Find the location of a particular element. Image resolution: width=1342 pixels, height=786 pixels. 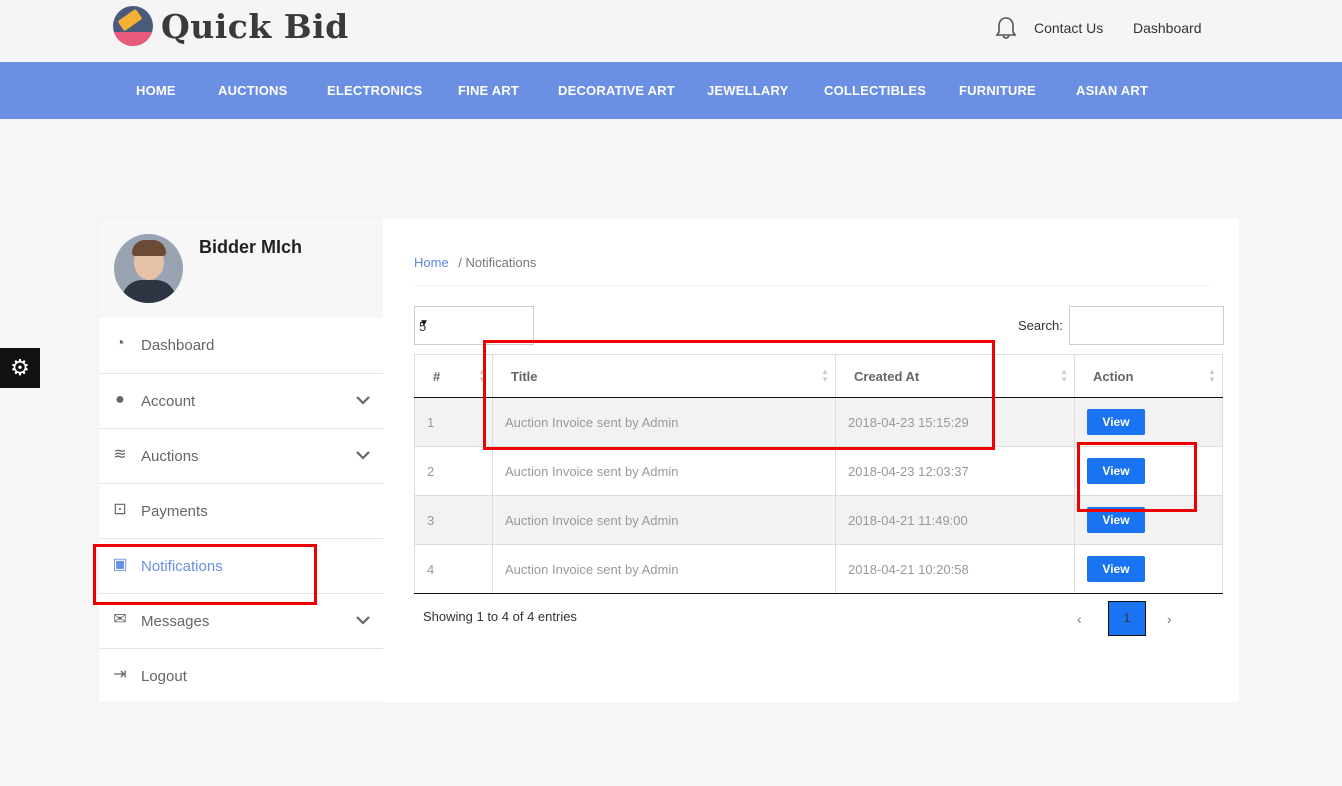

sidebar-item-label: Auctions is located at coordinates (170, 456).